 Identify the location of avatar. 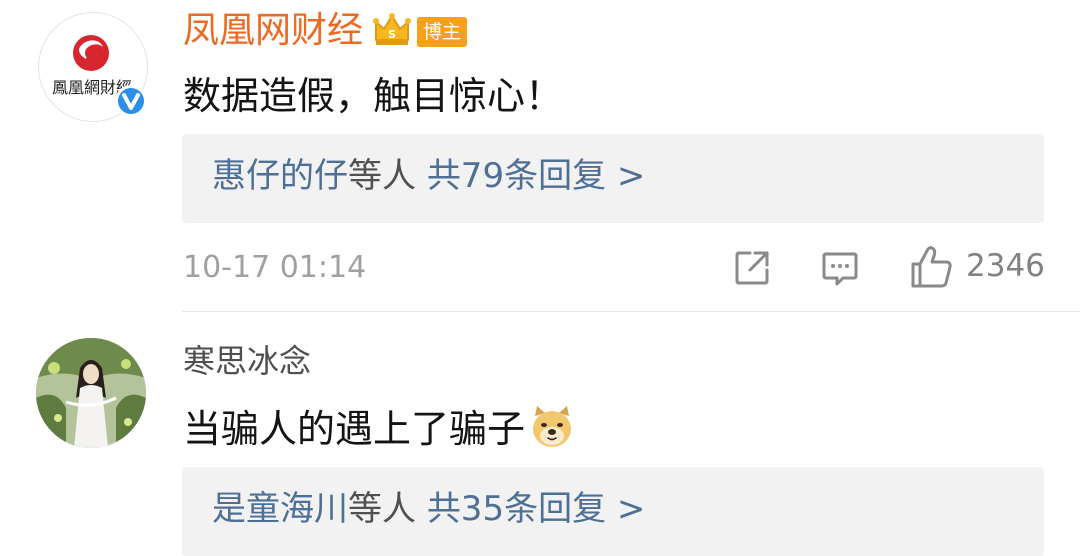
(91, 393).